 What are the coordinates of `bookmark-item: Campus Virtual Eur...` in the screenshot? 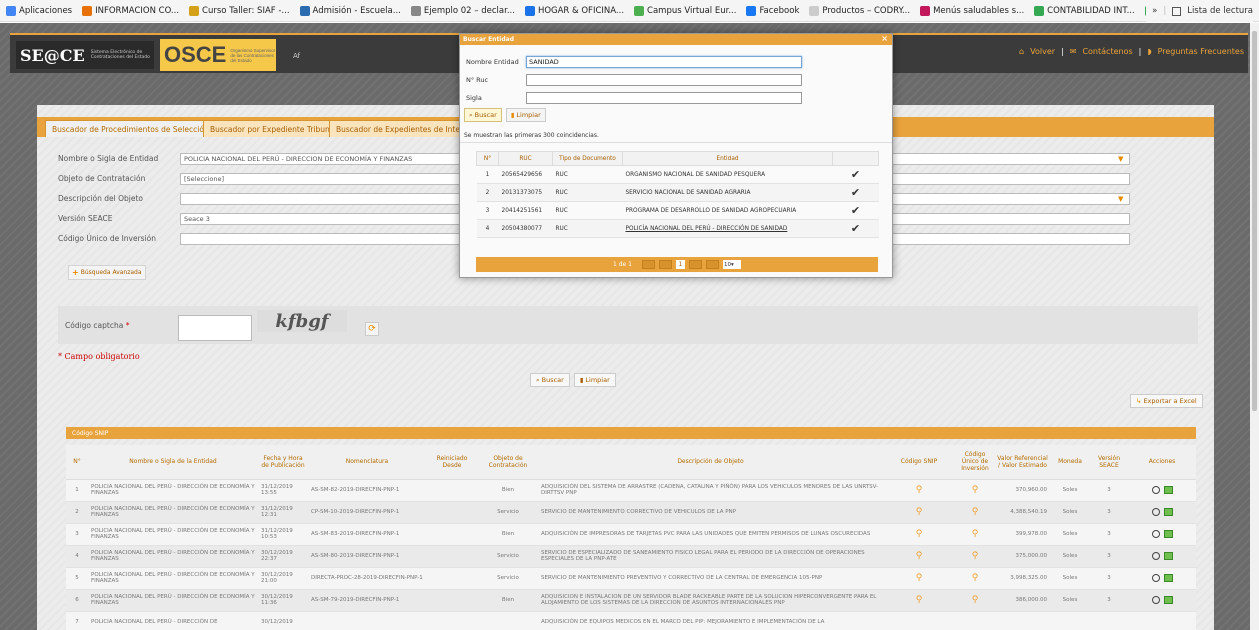 It's located at (685, 10).